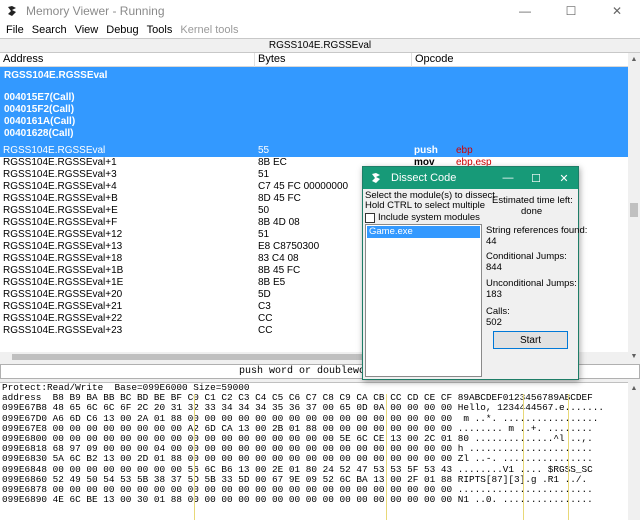  What do you see at coordinates (423, 232) in the screenshot?
I see `module-item: Game.exe` at bounding box center [423, 232].